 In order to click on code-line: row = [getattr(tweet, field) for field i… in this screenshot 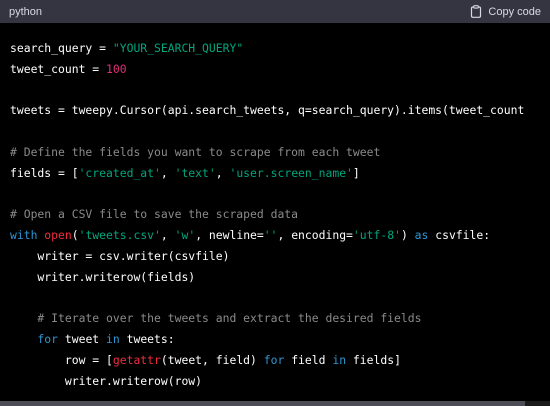, I will do `click(267, 360)`.